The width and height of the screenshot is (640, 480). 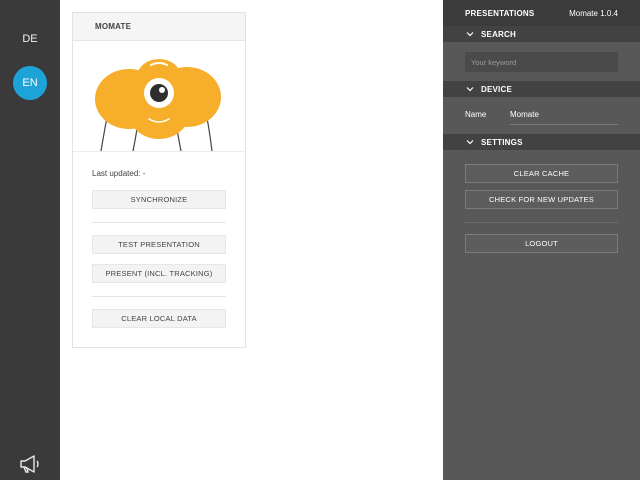 I want to click on section-header-settings: SETTINGS, so click(x=541, y=142).